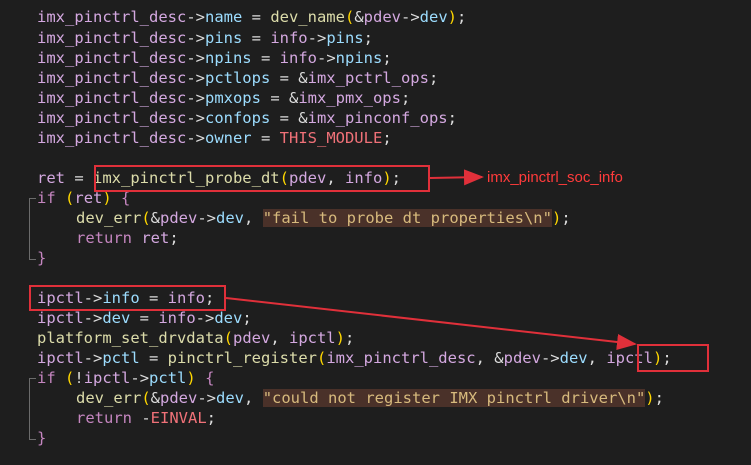 Image resolution: width=751 pixels, height=465 pixels. Describe the element at coordinates (555, 177) in the screenshot. I see `annotation-label: imx_pinctrl_soc_info` at that location.